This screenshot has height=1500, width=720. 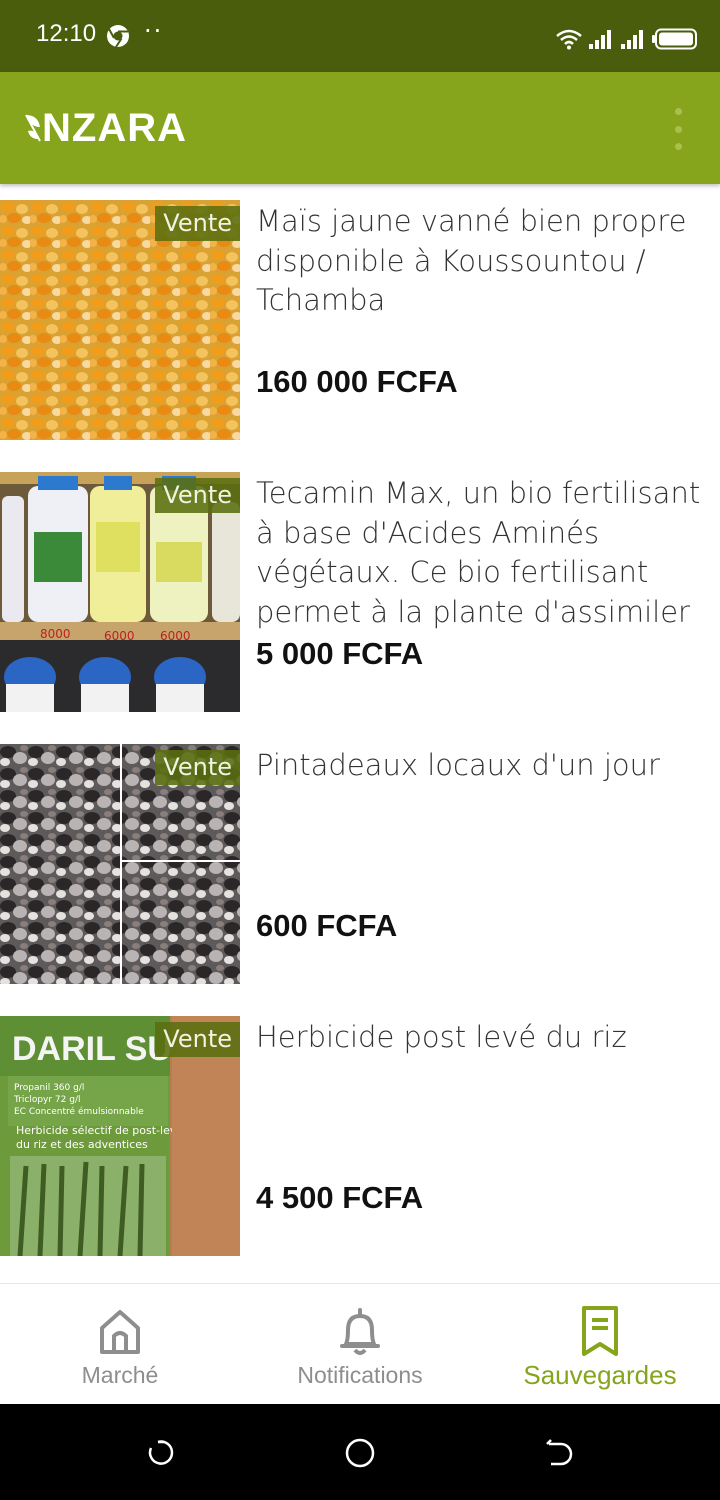 I want to click on listing-image-chicks: Vente, so click(x=120, y=864).